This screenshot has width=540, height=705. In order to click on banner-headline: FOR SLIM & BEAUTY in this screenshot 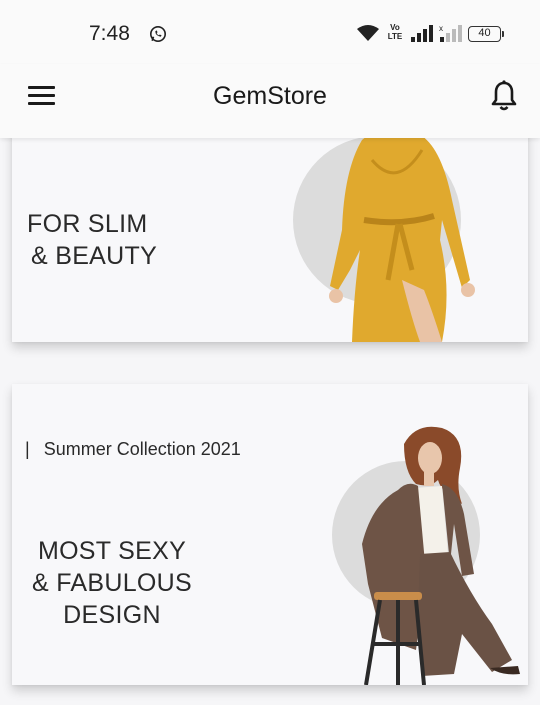, I will do `click(92, 240)`.